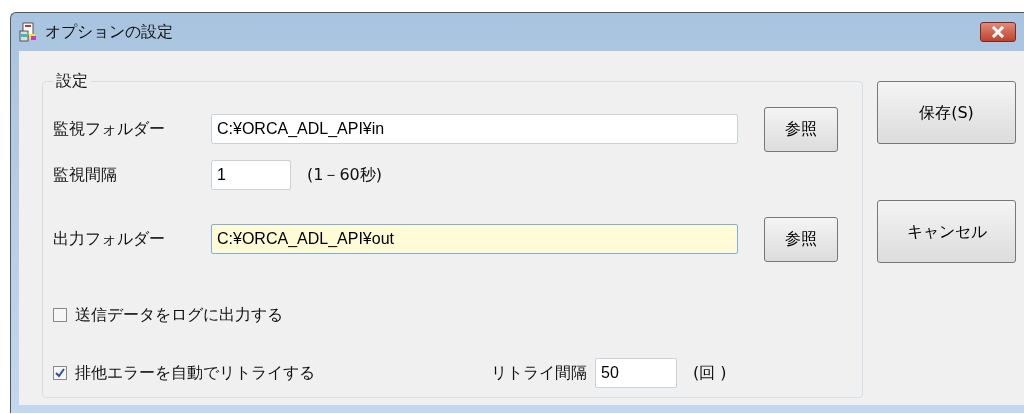  I want to click on close-icon, so click(998, 32).